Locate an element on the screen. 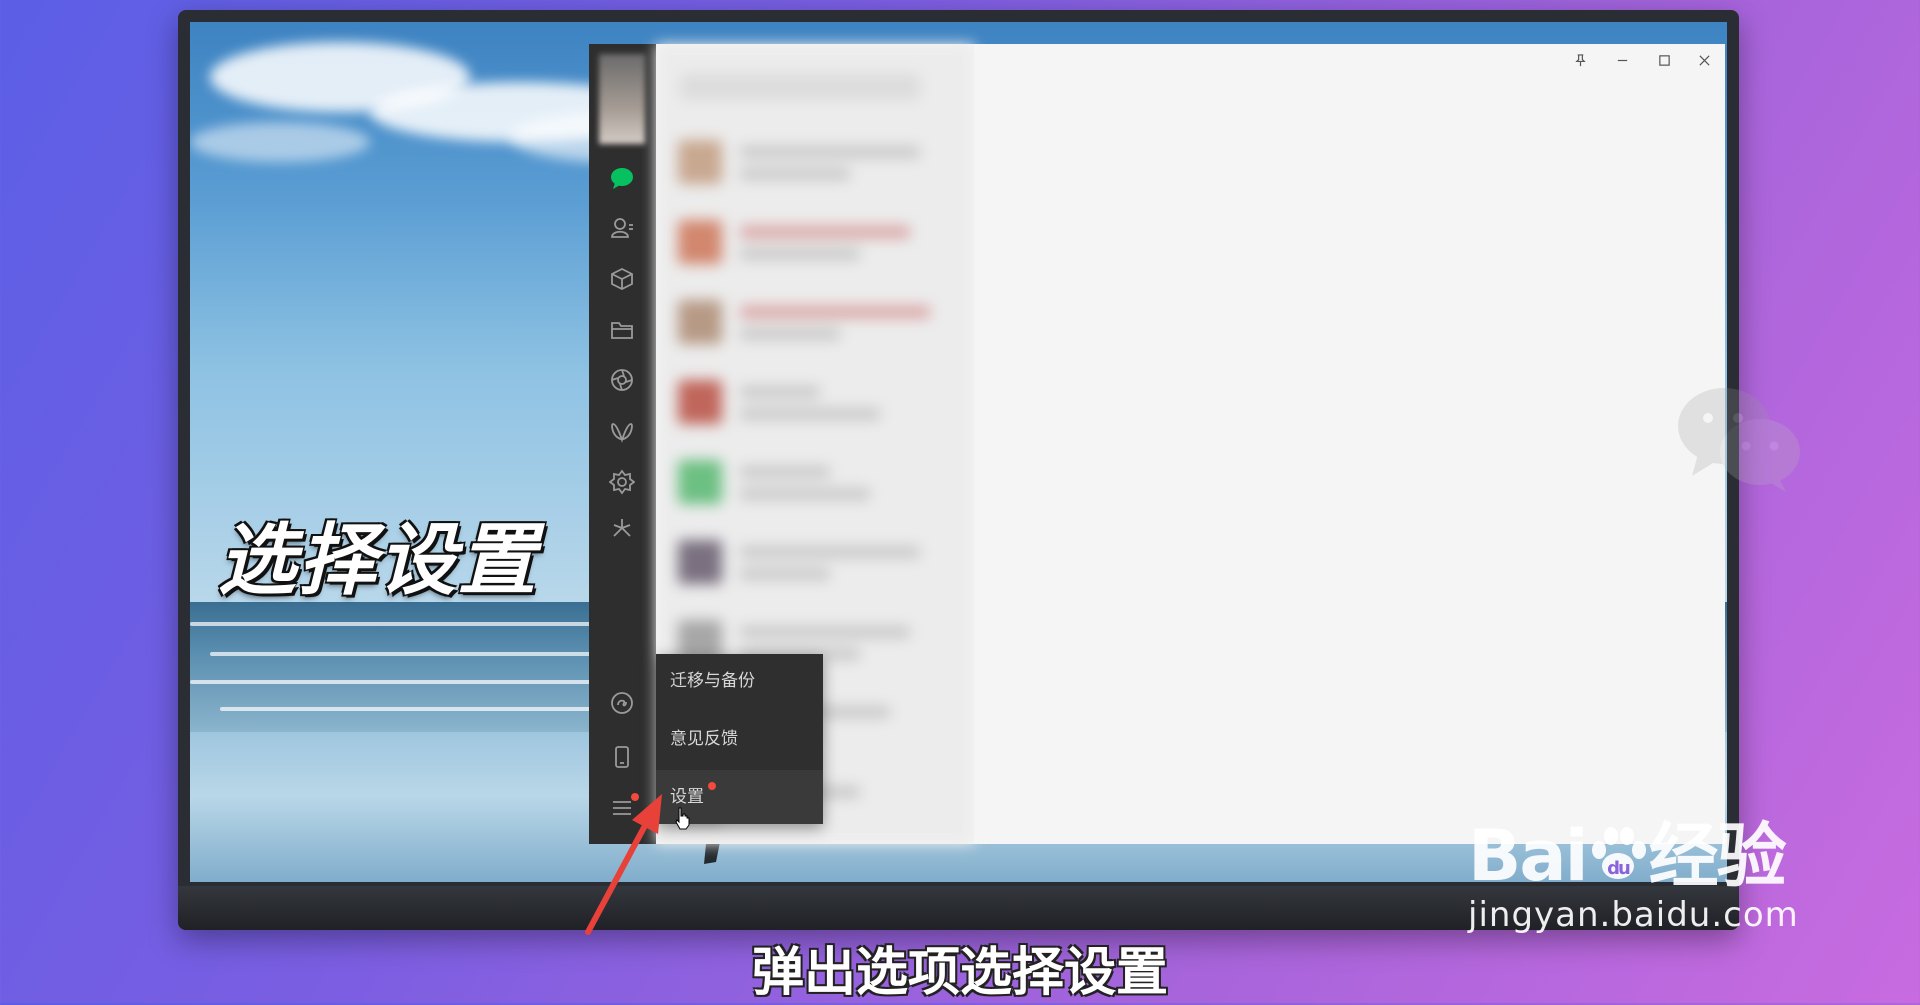  paw-icon: du is located at coordinates (1618, 853).